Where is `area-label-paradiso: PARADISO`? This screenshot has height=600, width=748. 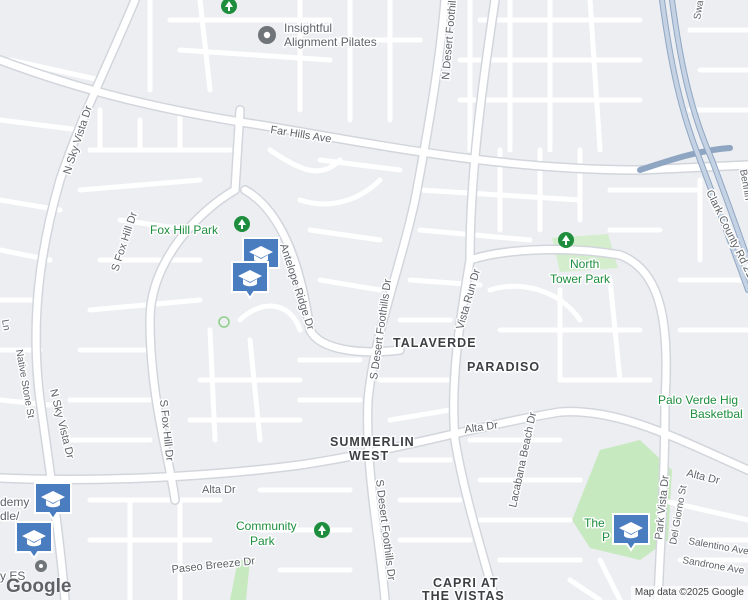 area-label-paradiso: PARADISO is located at coordinates (503, 367).